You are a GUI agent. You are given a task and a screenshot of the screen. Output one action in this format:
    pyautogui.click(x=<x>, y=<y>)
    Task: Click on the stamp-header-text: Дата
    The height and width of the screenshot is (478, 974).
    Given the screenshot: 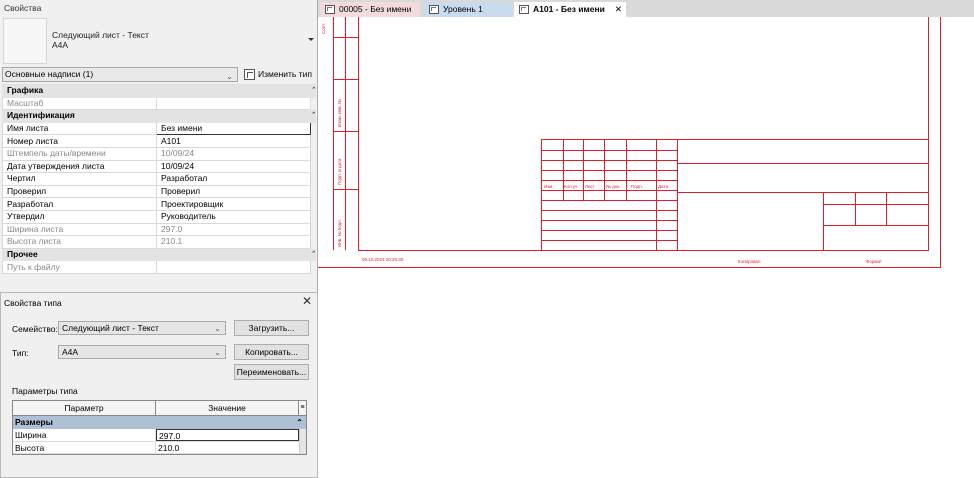 What is the action you would take?
    pyautogui.click(x=663, y=186)
    